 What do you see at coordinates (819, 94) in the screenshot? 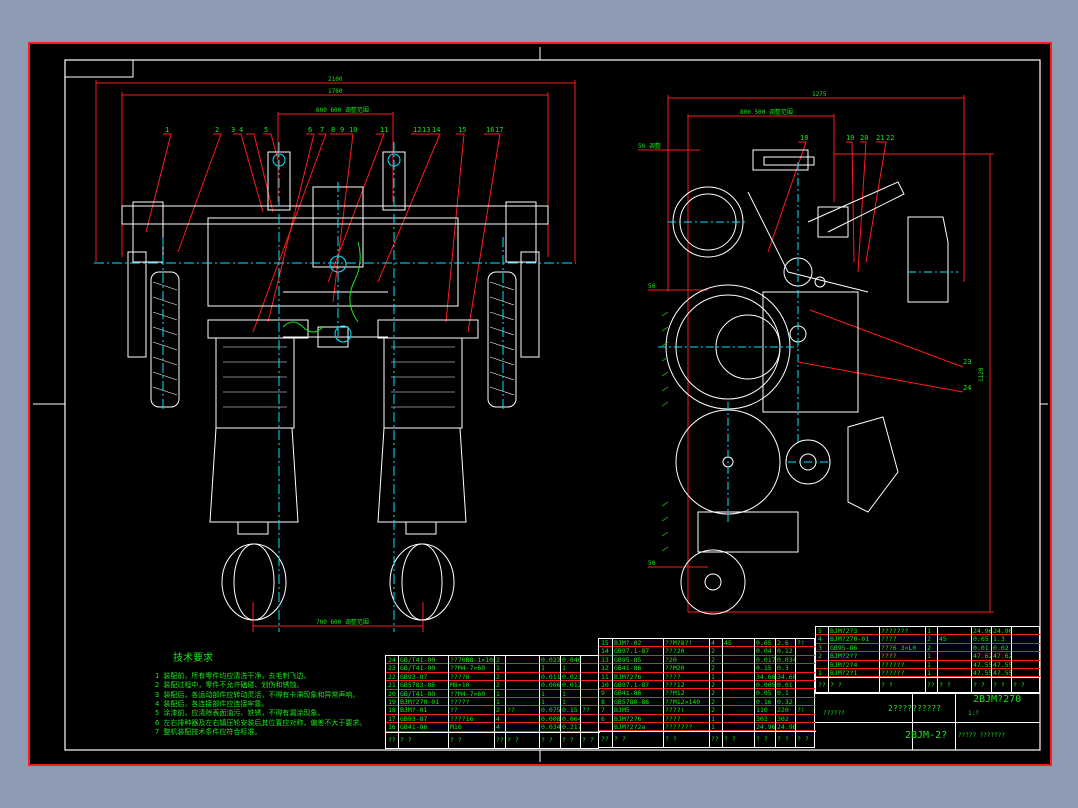
I see `dim-side-length: 1275` at bounding box center [819, 94].